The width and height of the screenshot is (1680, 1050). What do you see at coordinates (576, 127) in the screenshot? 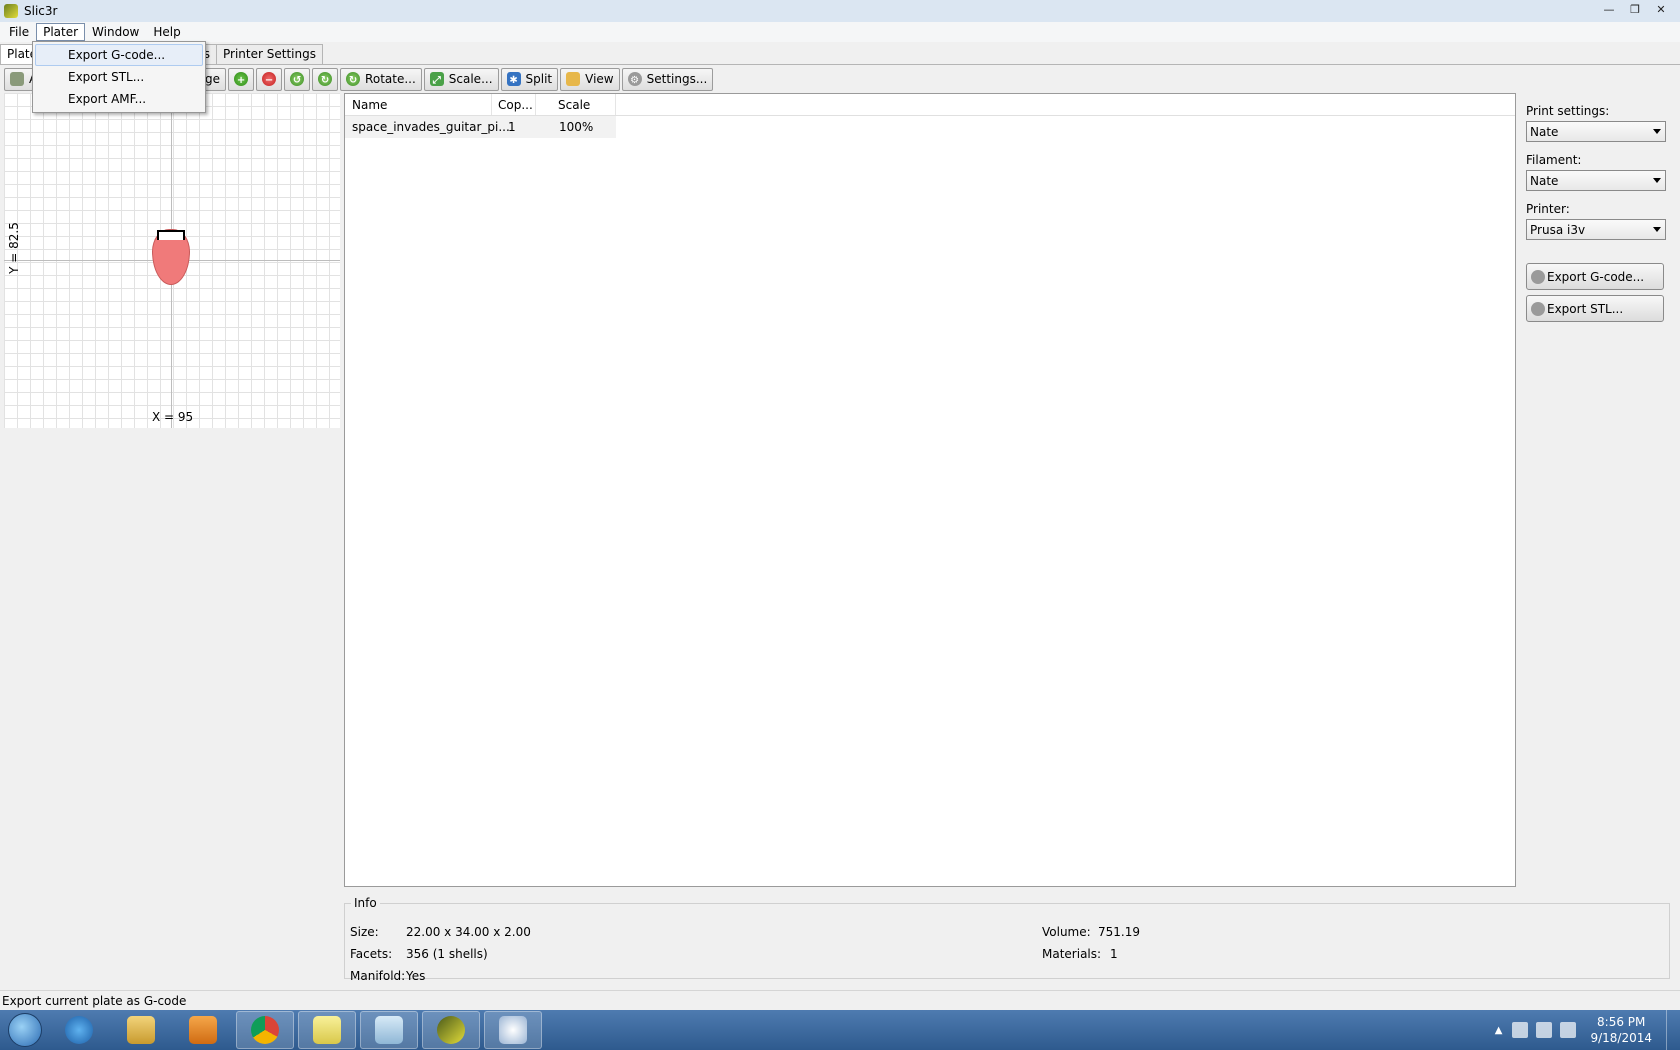
I see `object-scale: 100%` at bounding box center [576, 127].